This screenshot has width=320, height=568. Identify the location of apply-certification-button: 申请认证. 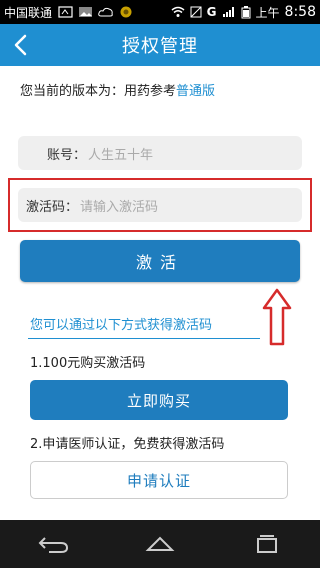
(159, 480).